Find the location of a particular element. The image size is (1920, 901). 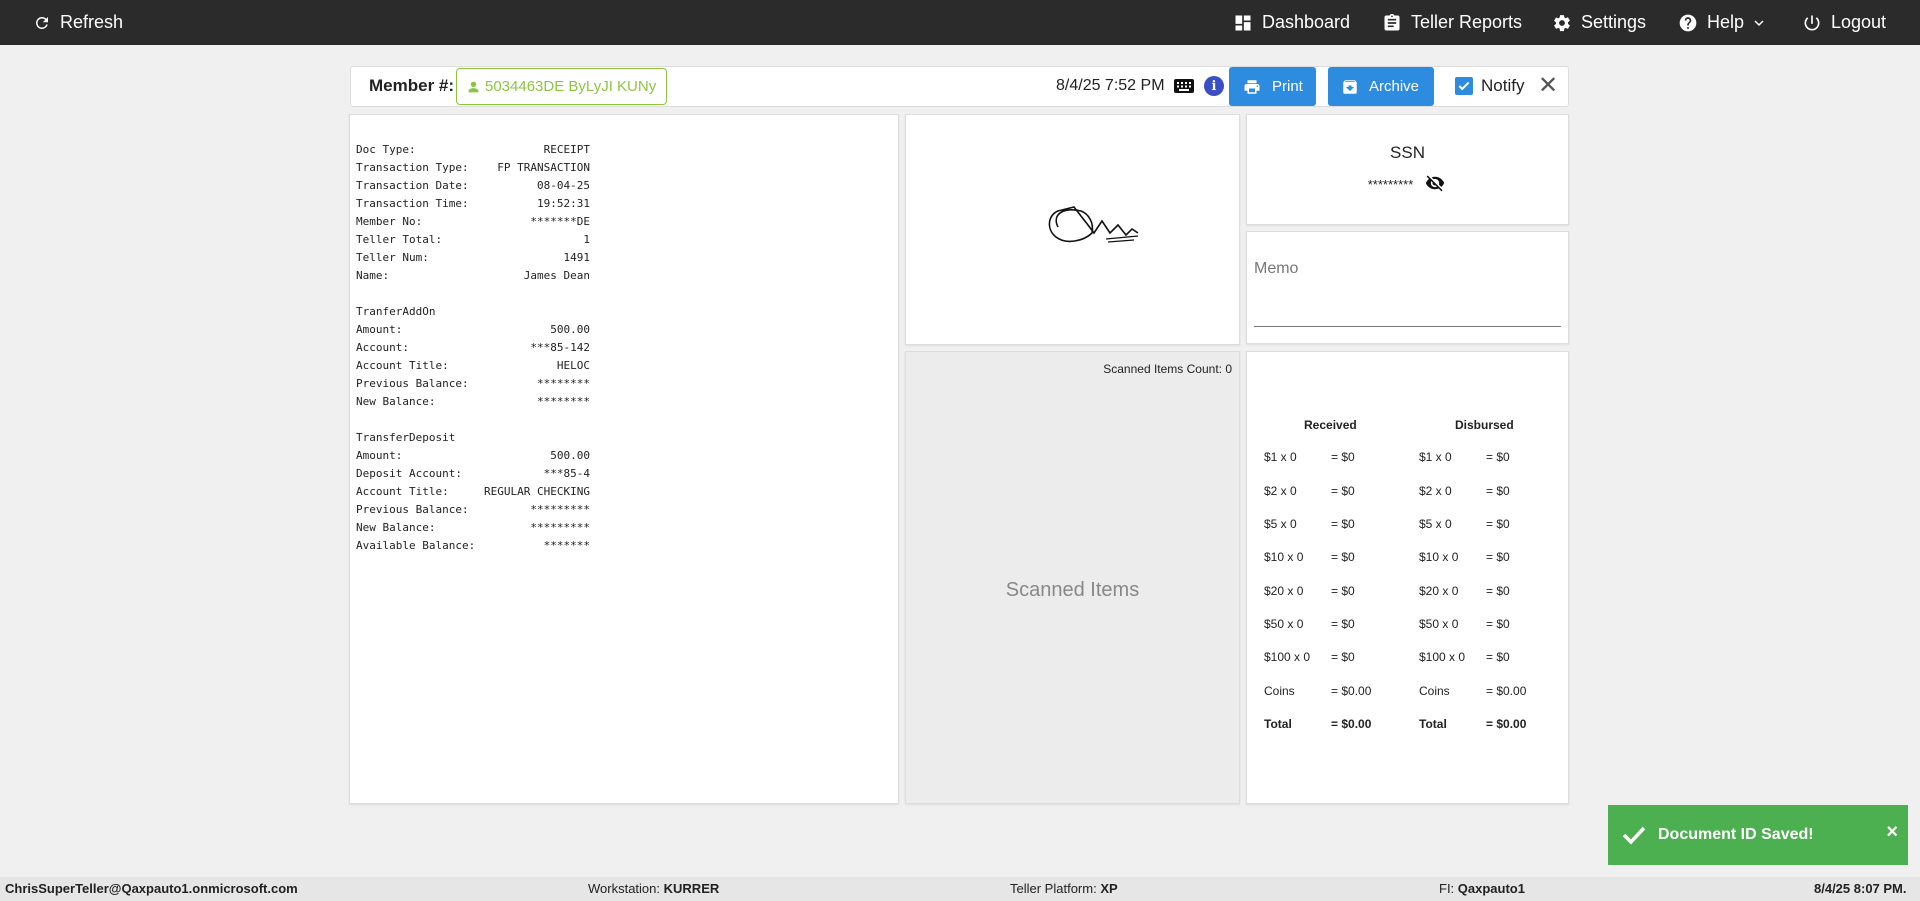

platform-value: XP is located at coordinates (1109, 888).